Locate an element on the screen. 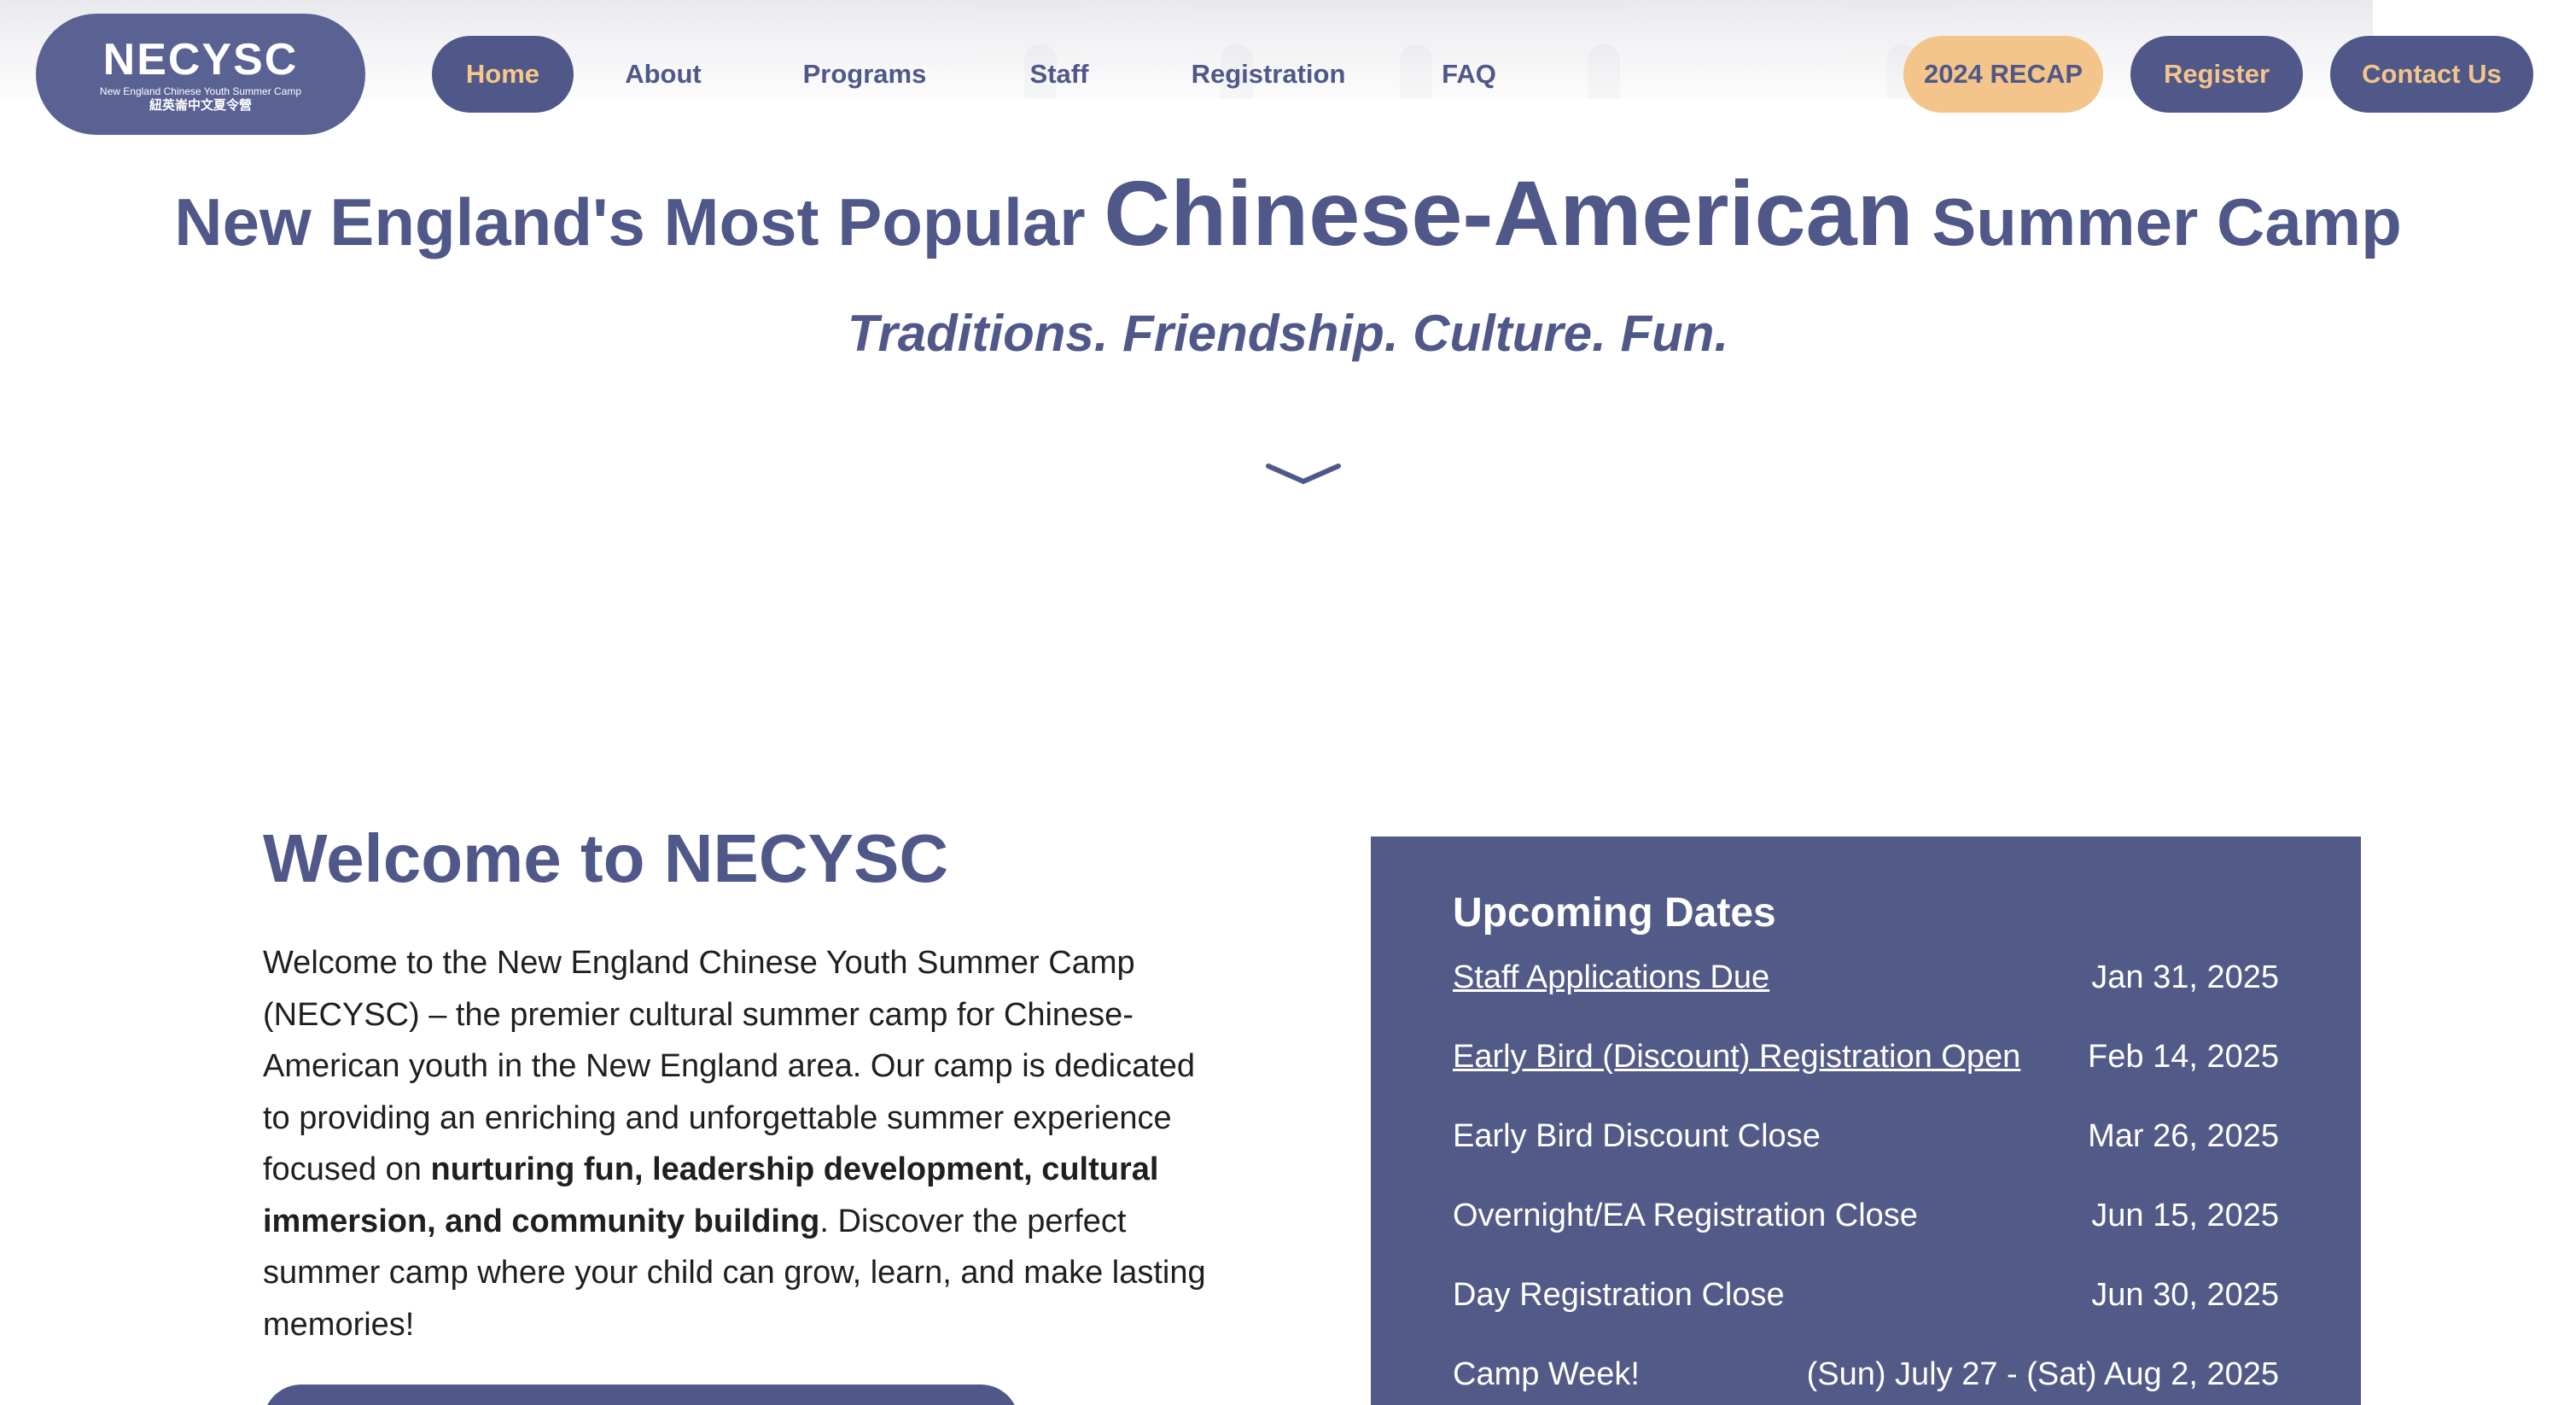 The width and height of the screenshot is (2576, 1405). date-row: Day Registration Close Jun 30, 2025 is located at coordinates (1866, 1302).